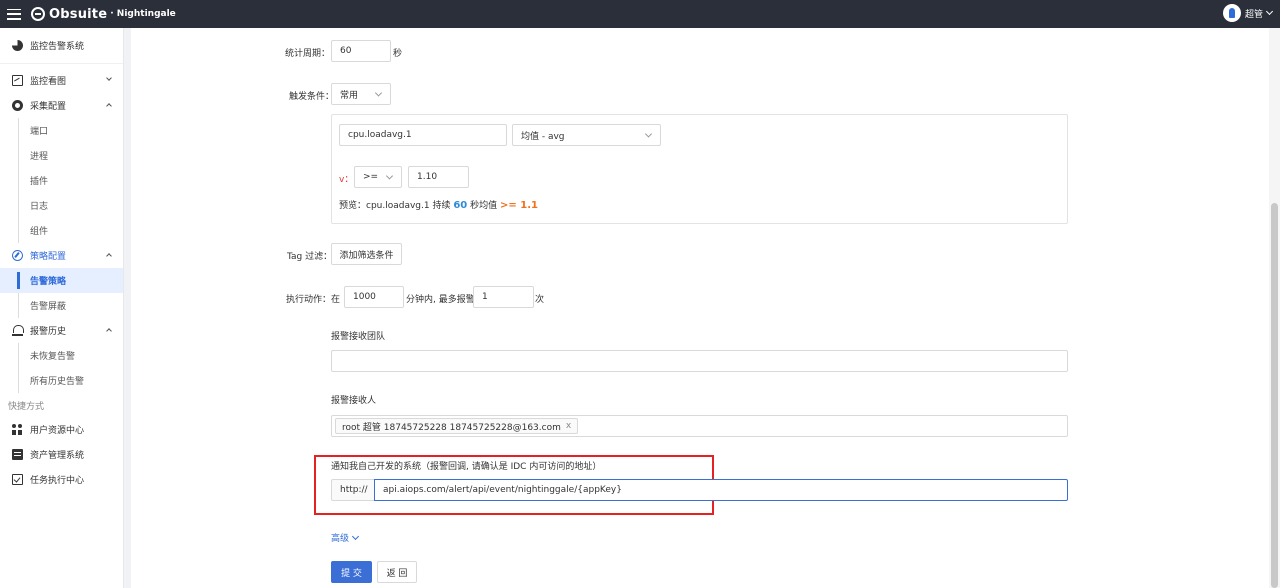  What do you see at coordinates (39, 157) in the screenshot?
I see `sidebar-item-label: 进程` at bounding box center [39, 157].